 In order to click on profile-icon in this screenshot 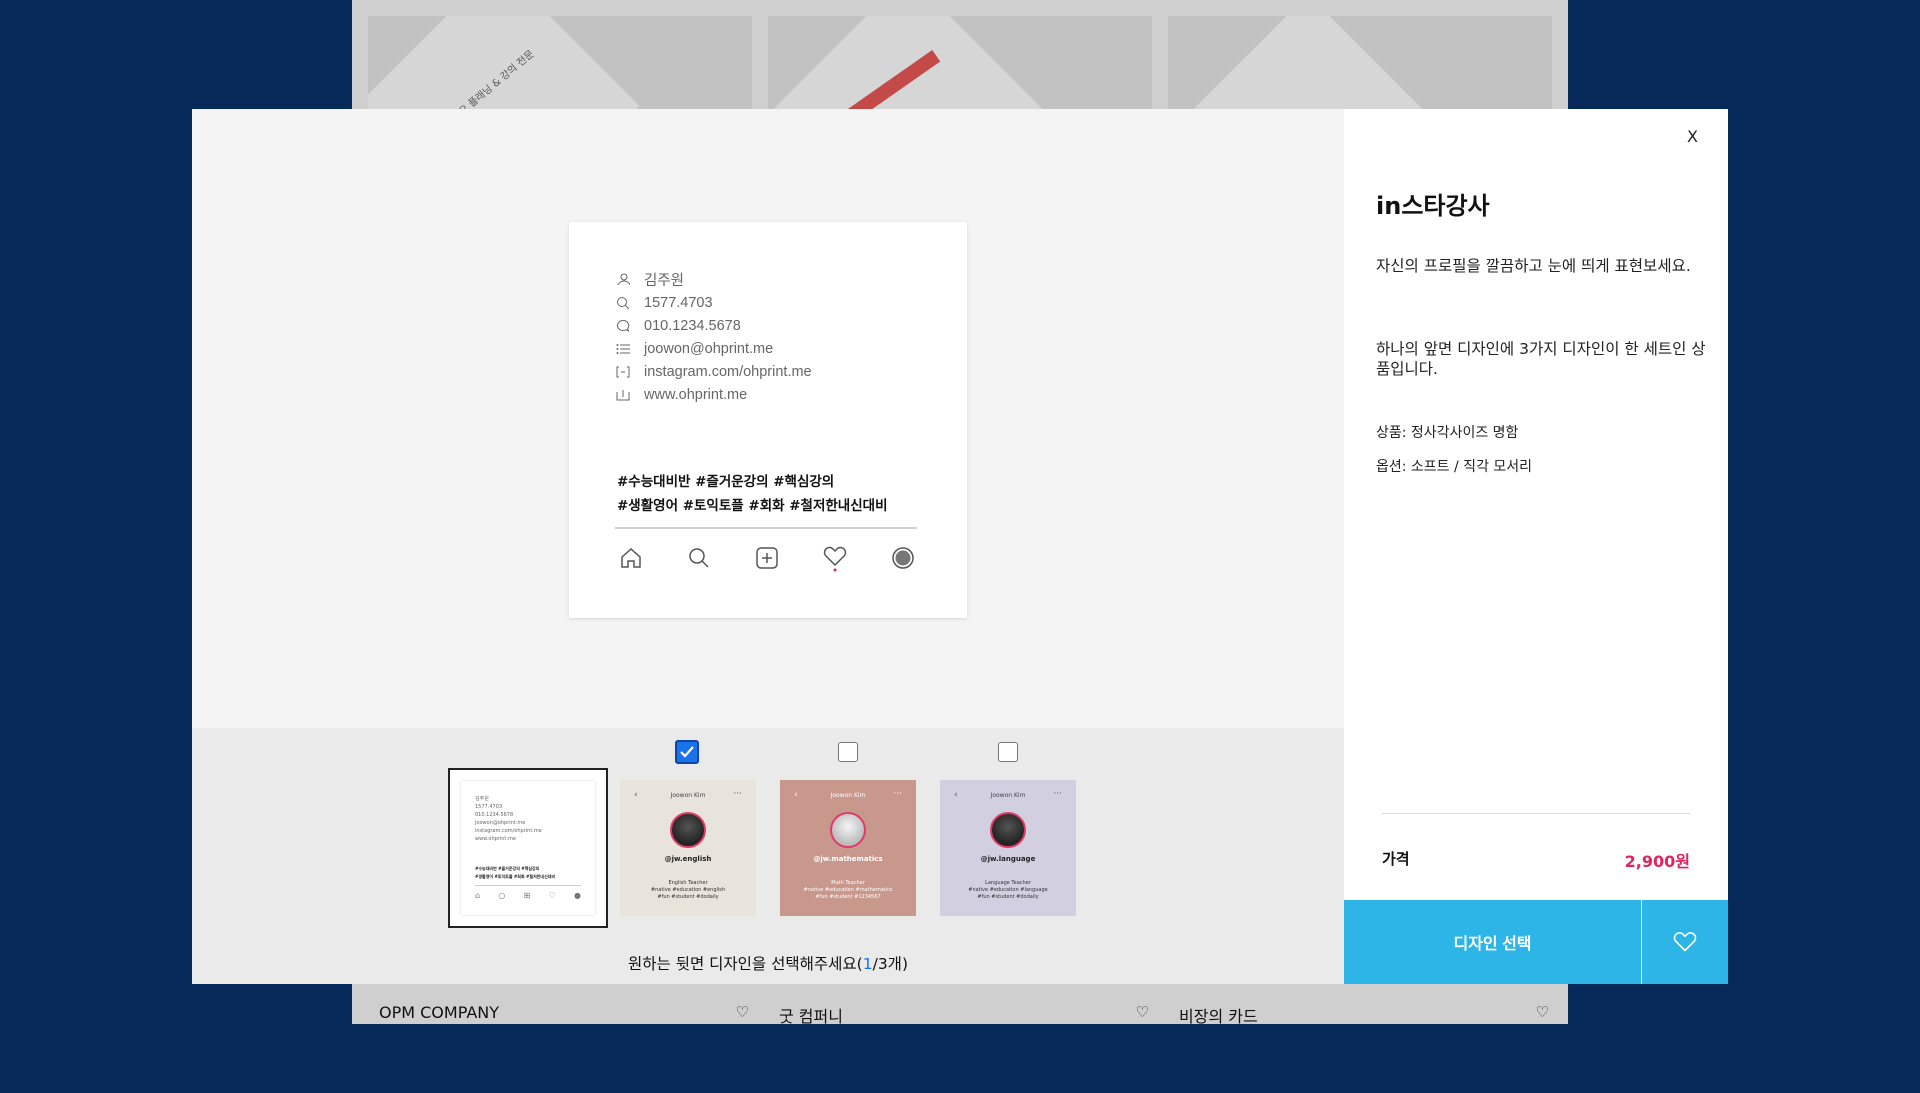, I will do `click(903, 558)`.